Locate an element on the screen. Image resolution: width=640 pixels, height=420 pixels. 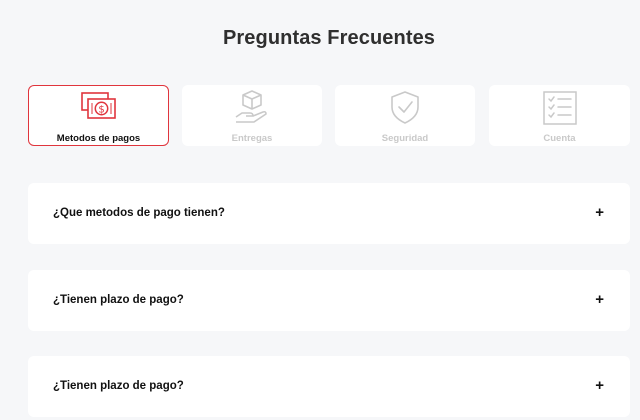
package-hand-icon is located at coordinates (252, 111).